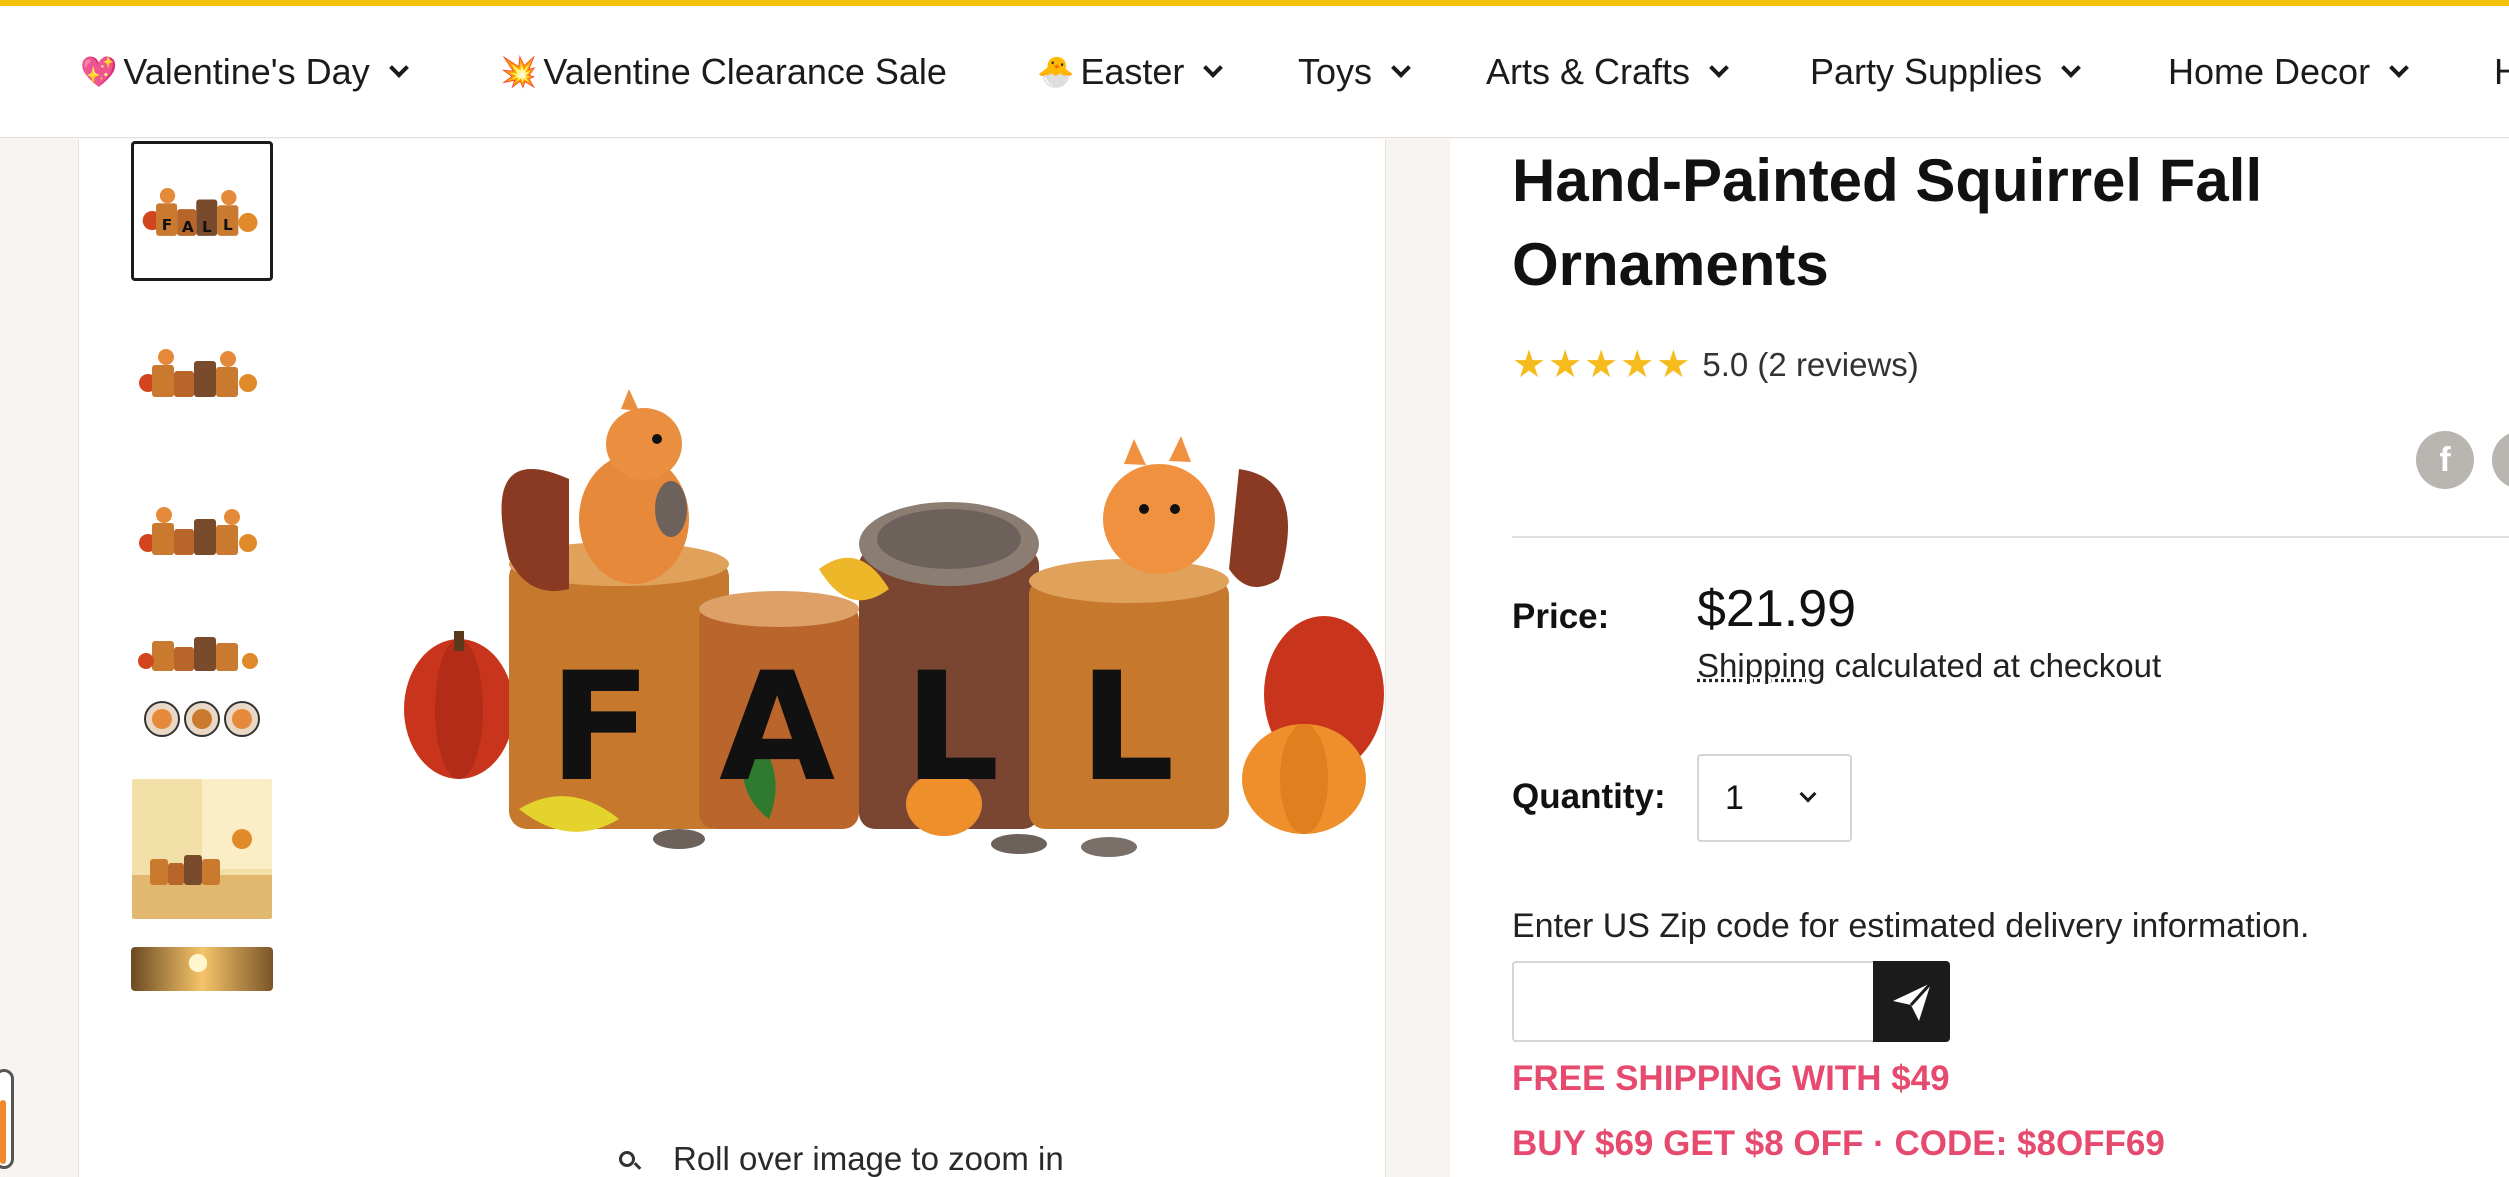  I want to click on heart-icon: 💖, so click(98, 72).